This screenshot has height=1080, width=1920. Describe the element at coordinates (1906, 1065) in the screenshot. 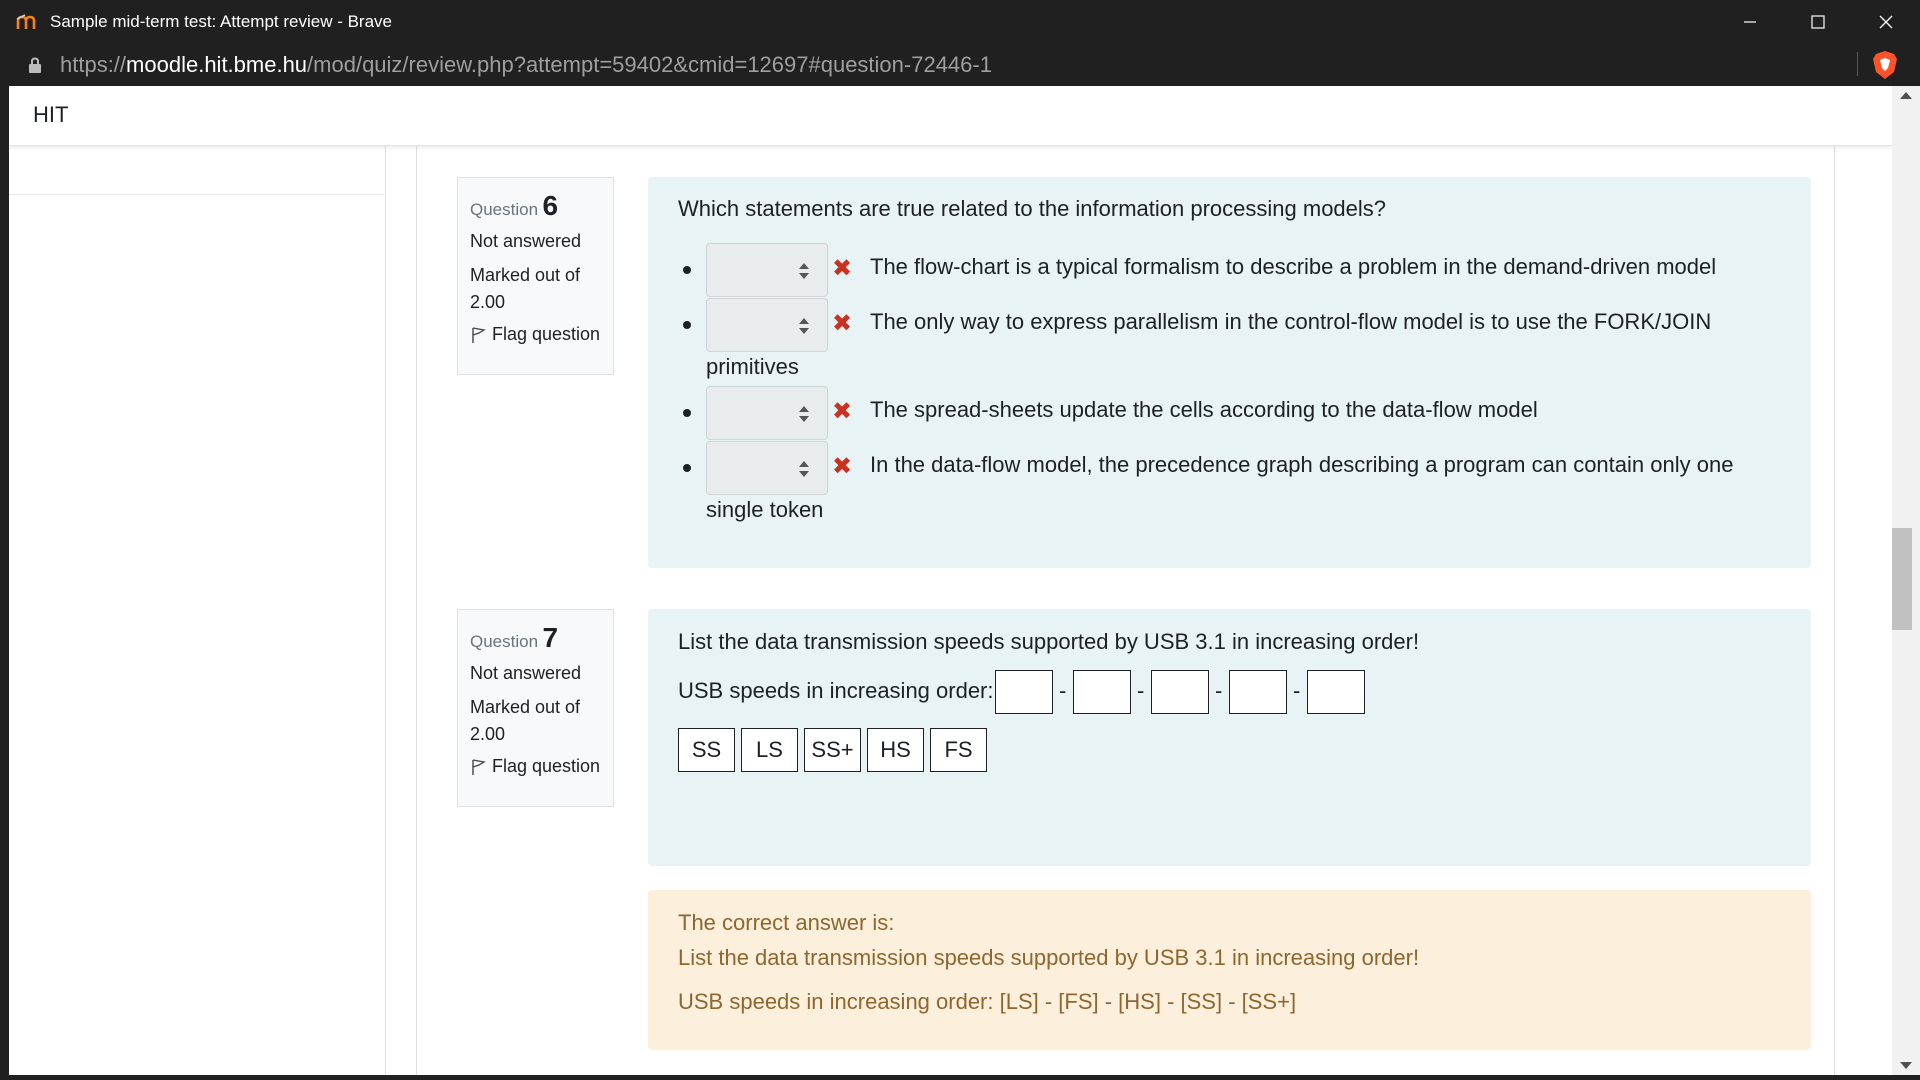

I see `scroll-down-icon` at that location.